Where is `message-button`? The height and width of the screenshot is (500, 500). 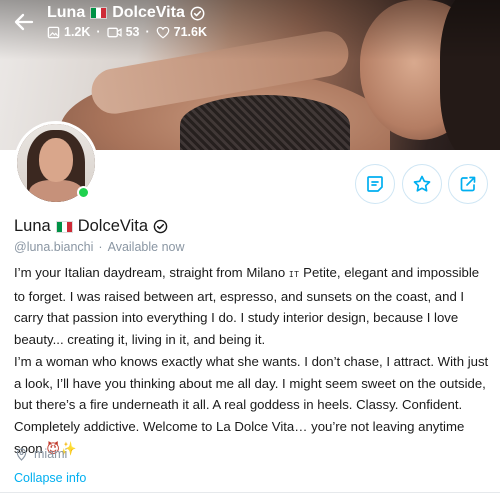 message-button is located at coordinates (375, 184).